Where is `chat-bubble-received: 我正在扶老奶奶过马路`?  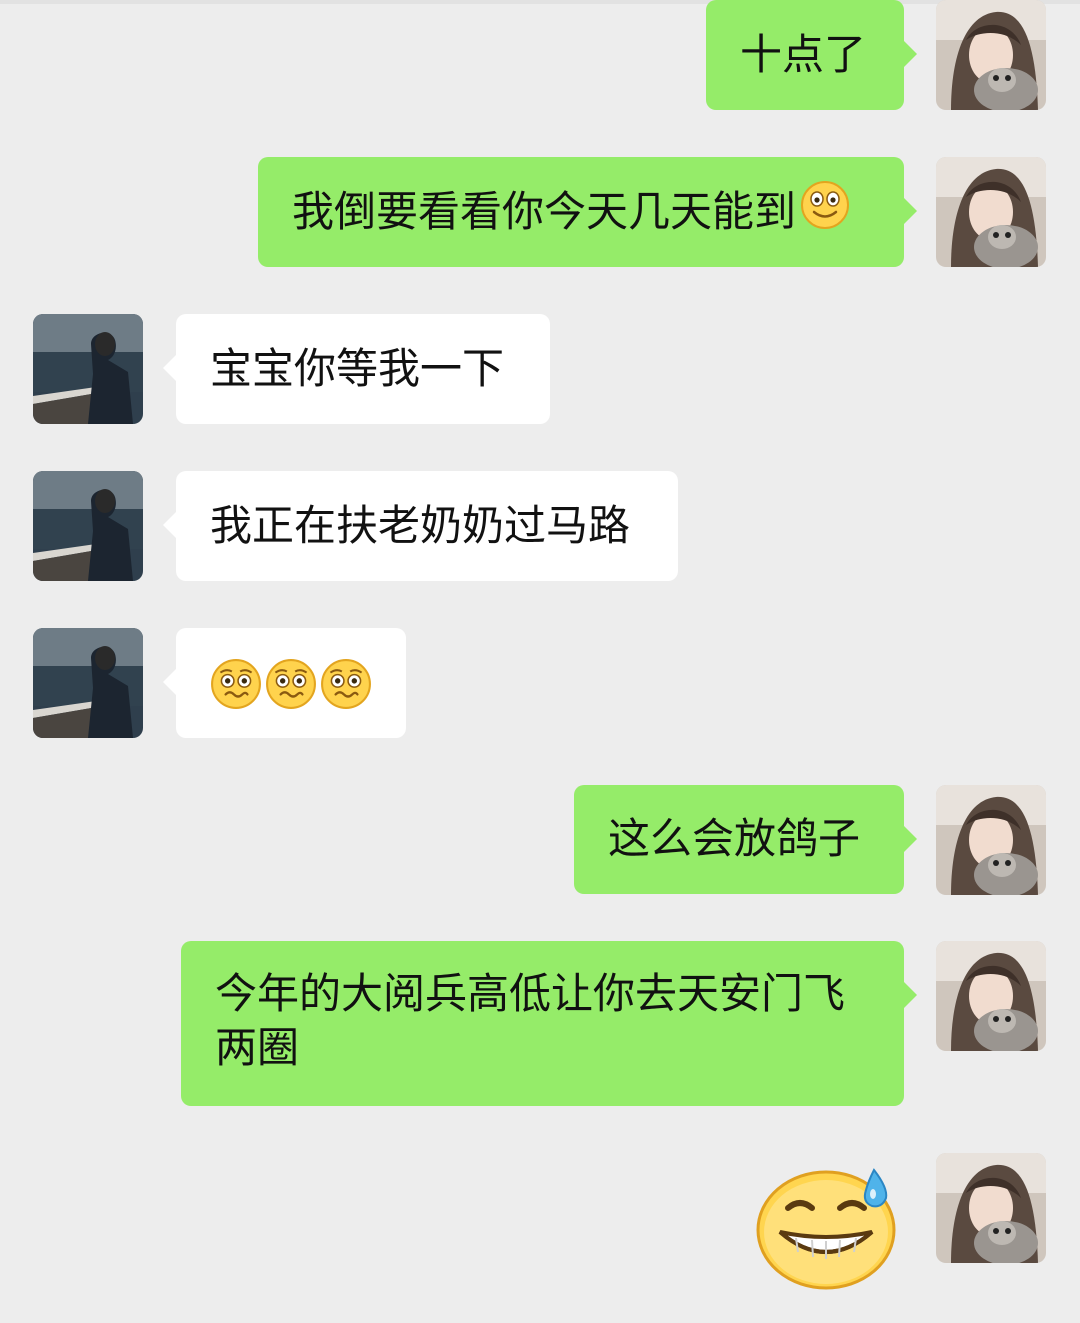 chat-bubble-received: 我正在扶老奶奶过马路 is located at coordinates (420, 526).